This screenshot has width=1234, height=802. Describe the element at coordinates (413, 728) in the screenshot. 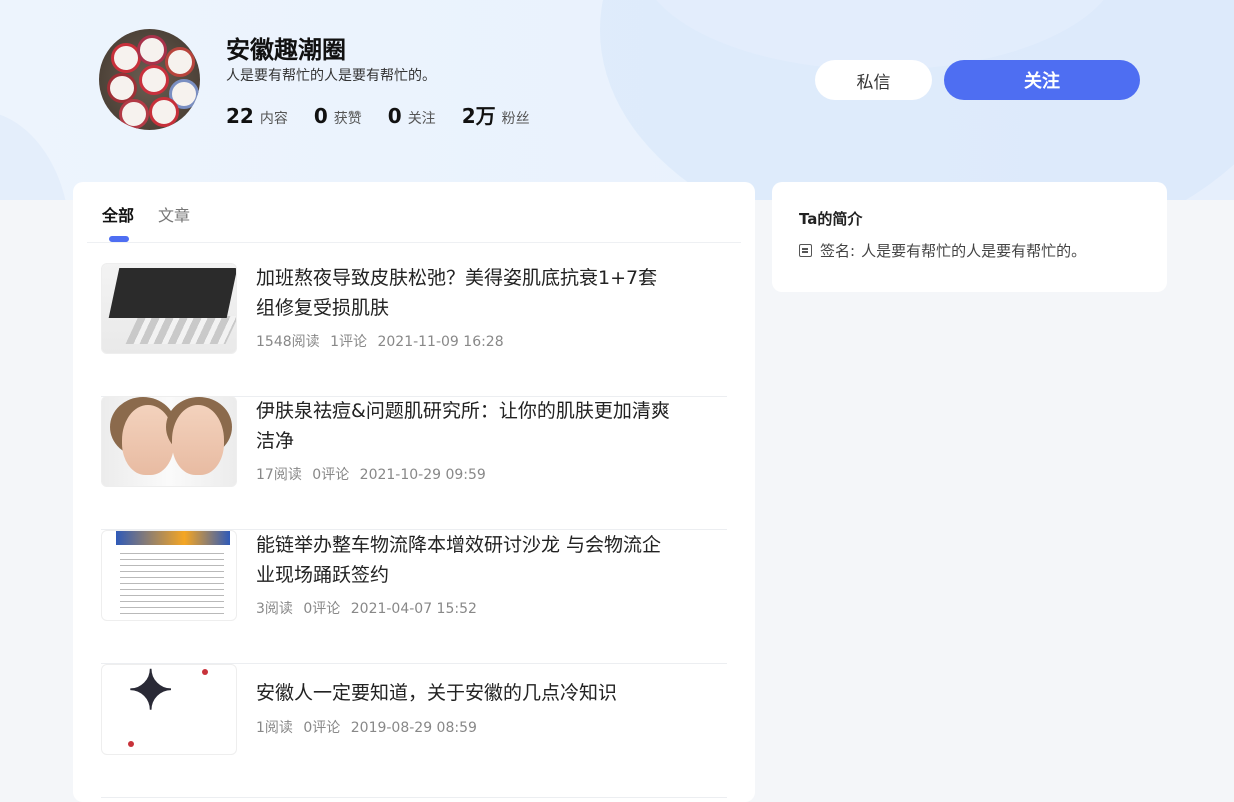

I see `article-time: 2019-08-29 08:59` at that location.